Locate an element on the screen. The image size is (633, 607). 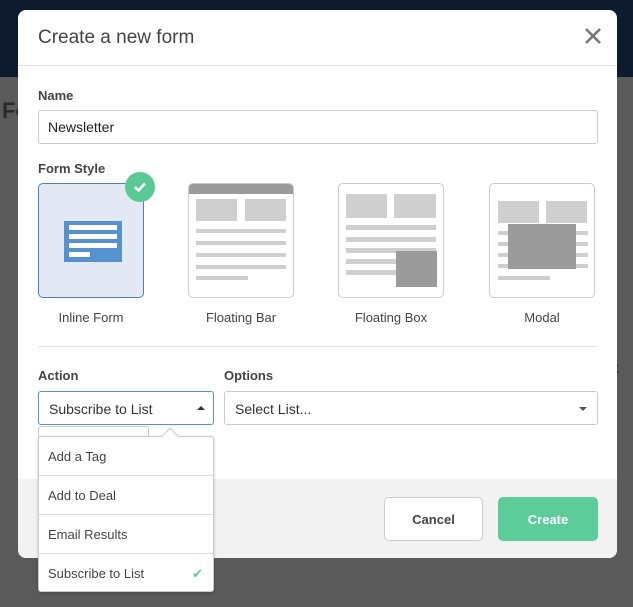
name-input is located at coordinates (318, 127).